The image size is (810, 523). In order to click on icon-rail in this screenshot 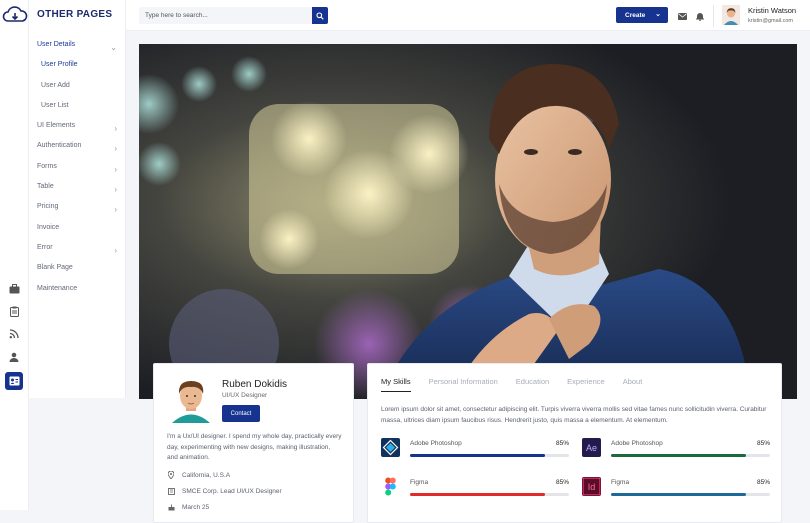, I will do `click(14, 255)`.